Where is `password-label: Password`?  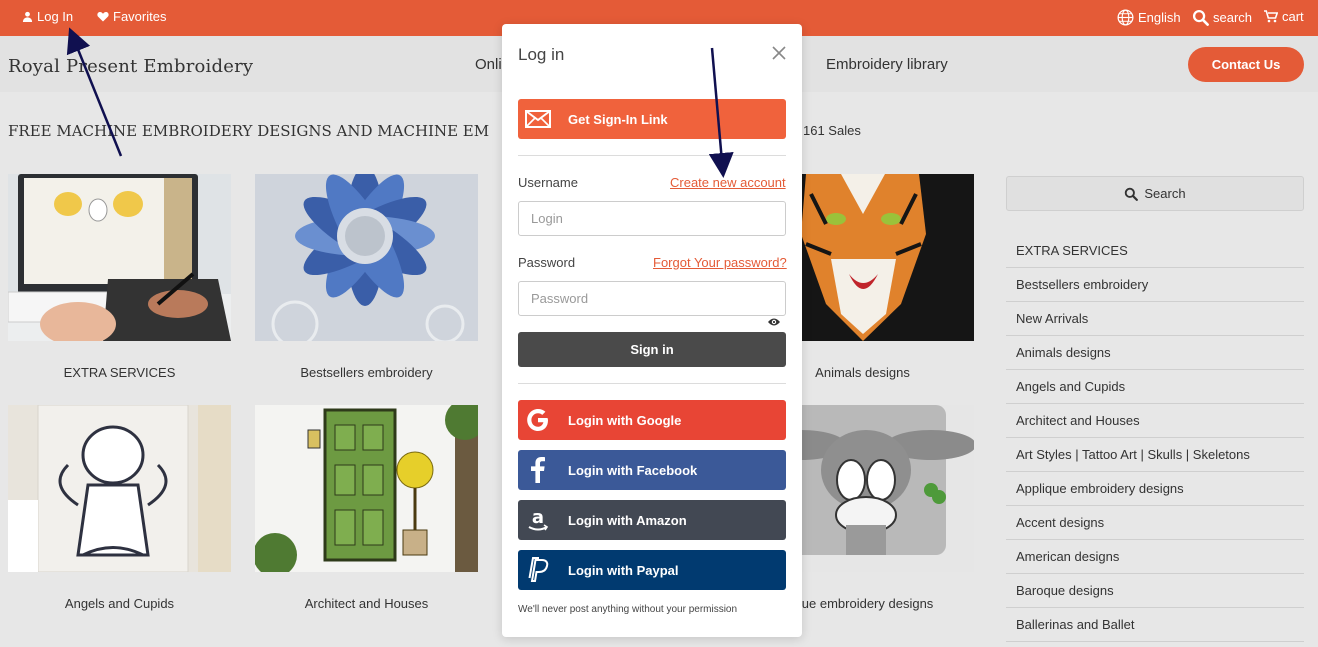 password-label: Password is located at coordinates (547, 262).